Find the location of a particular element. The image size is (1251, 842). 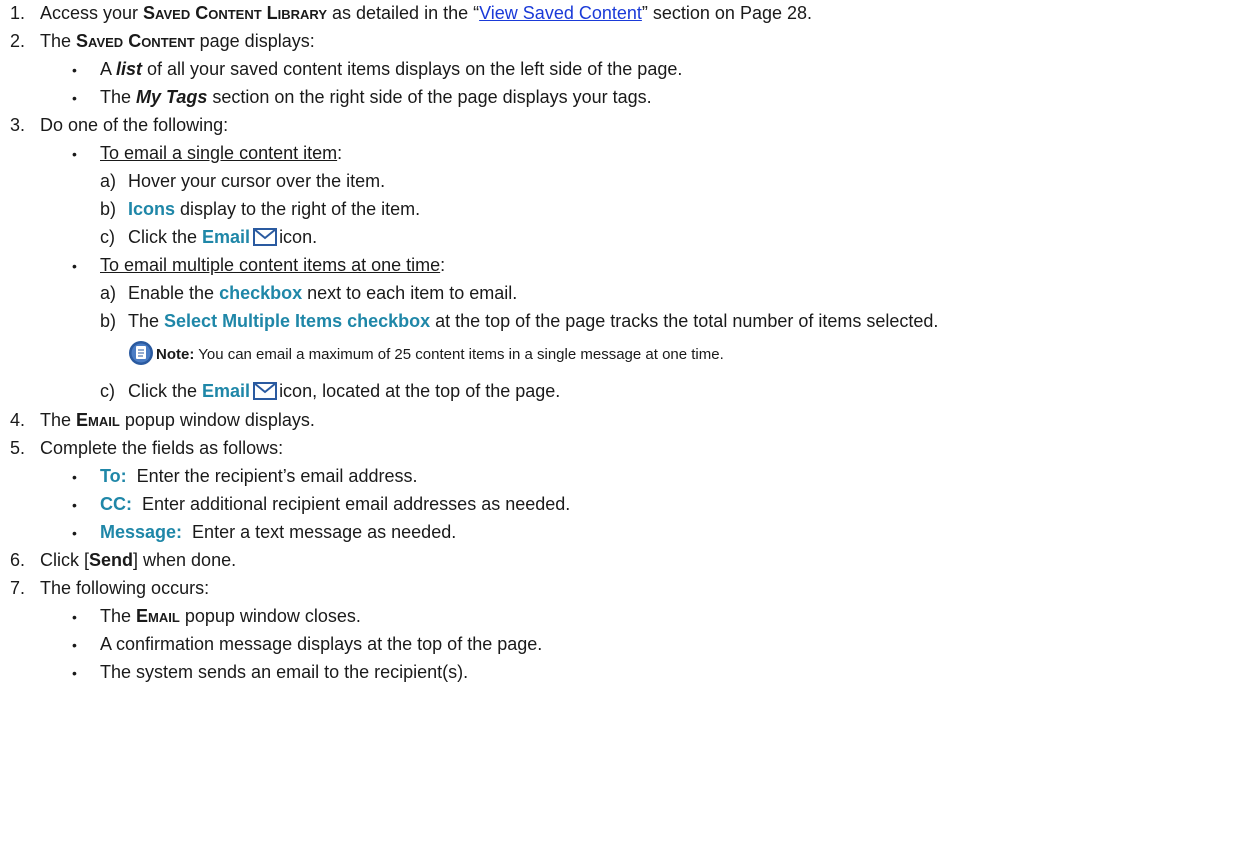

substep-text: Hover your cursor over the item. is located at coordinates (257, 181).